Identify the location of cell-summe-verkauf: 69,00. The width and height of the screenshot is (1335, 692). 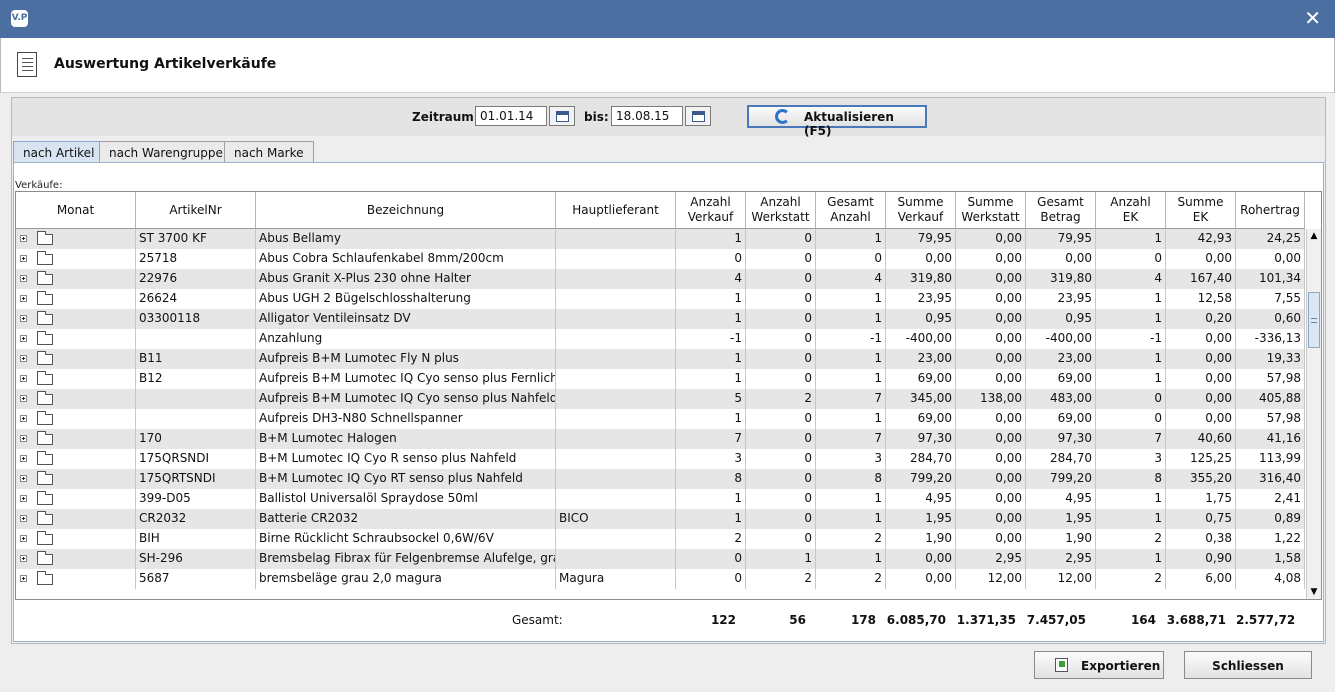
(921, 379).